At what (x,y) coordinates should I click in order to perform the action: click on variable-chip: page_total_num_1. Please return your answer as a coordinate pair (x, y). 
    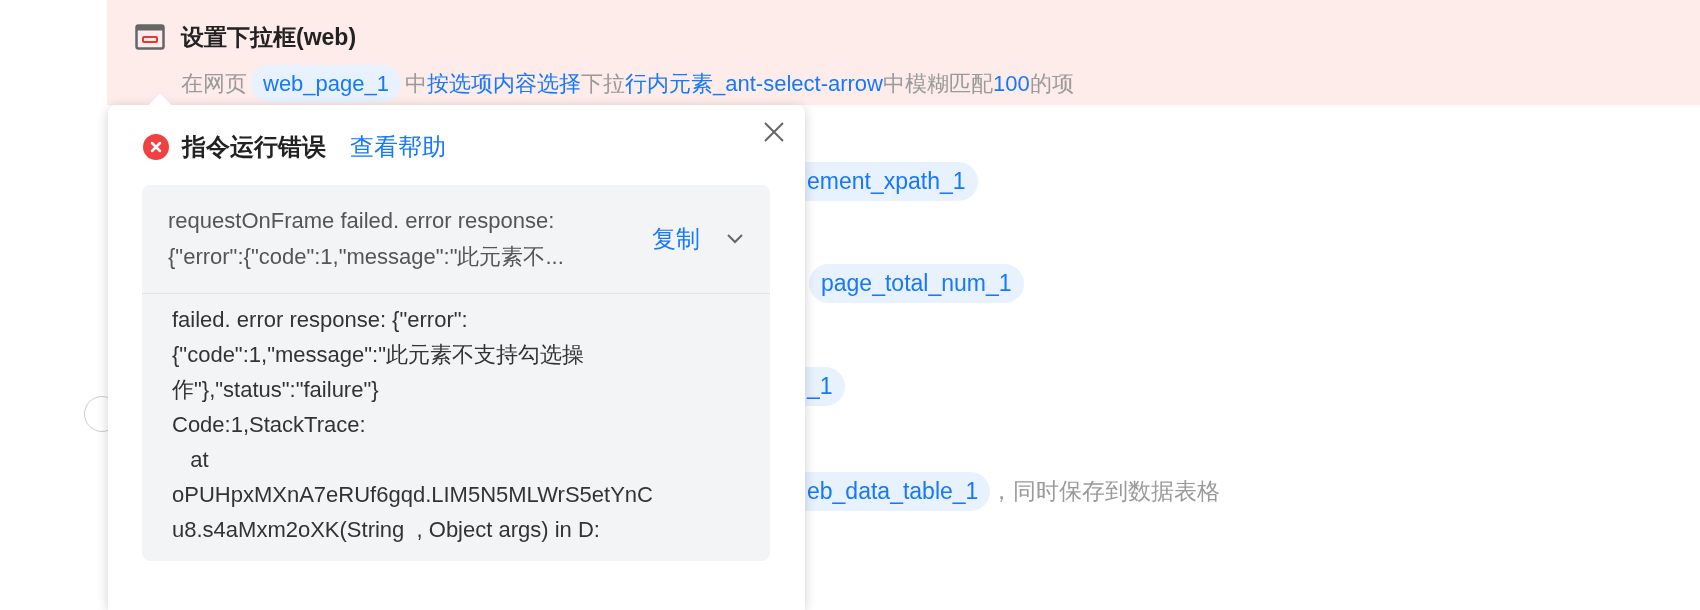
    Looking at the image, I should click on (916, 283).